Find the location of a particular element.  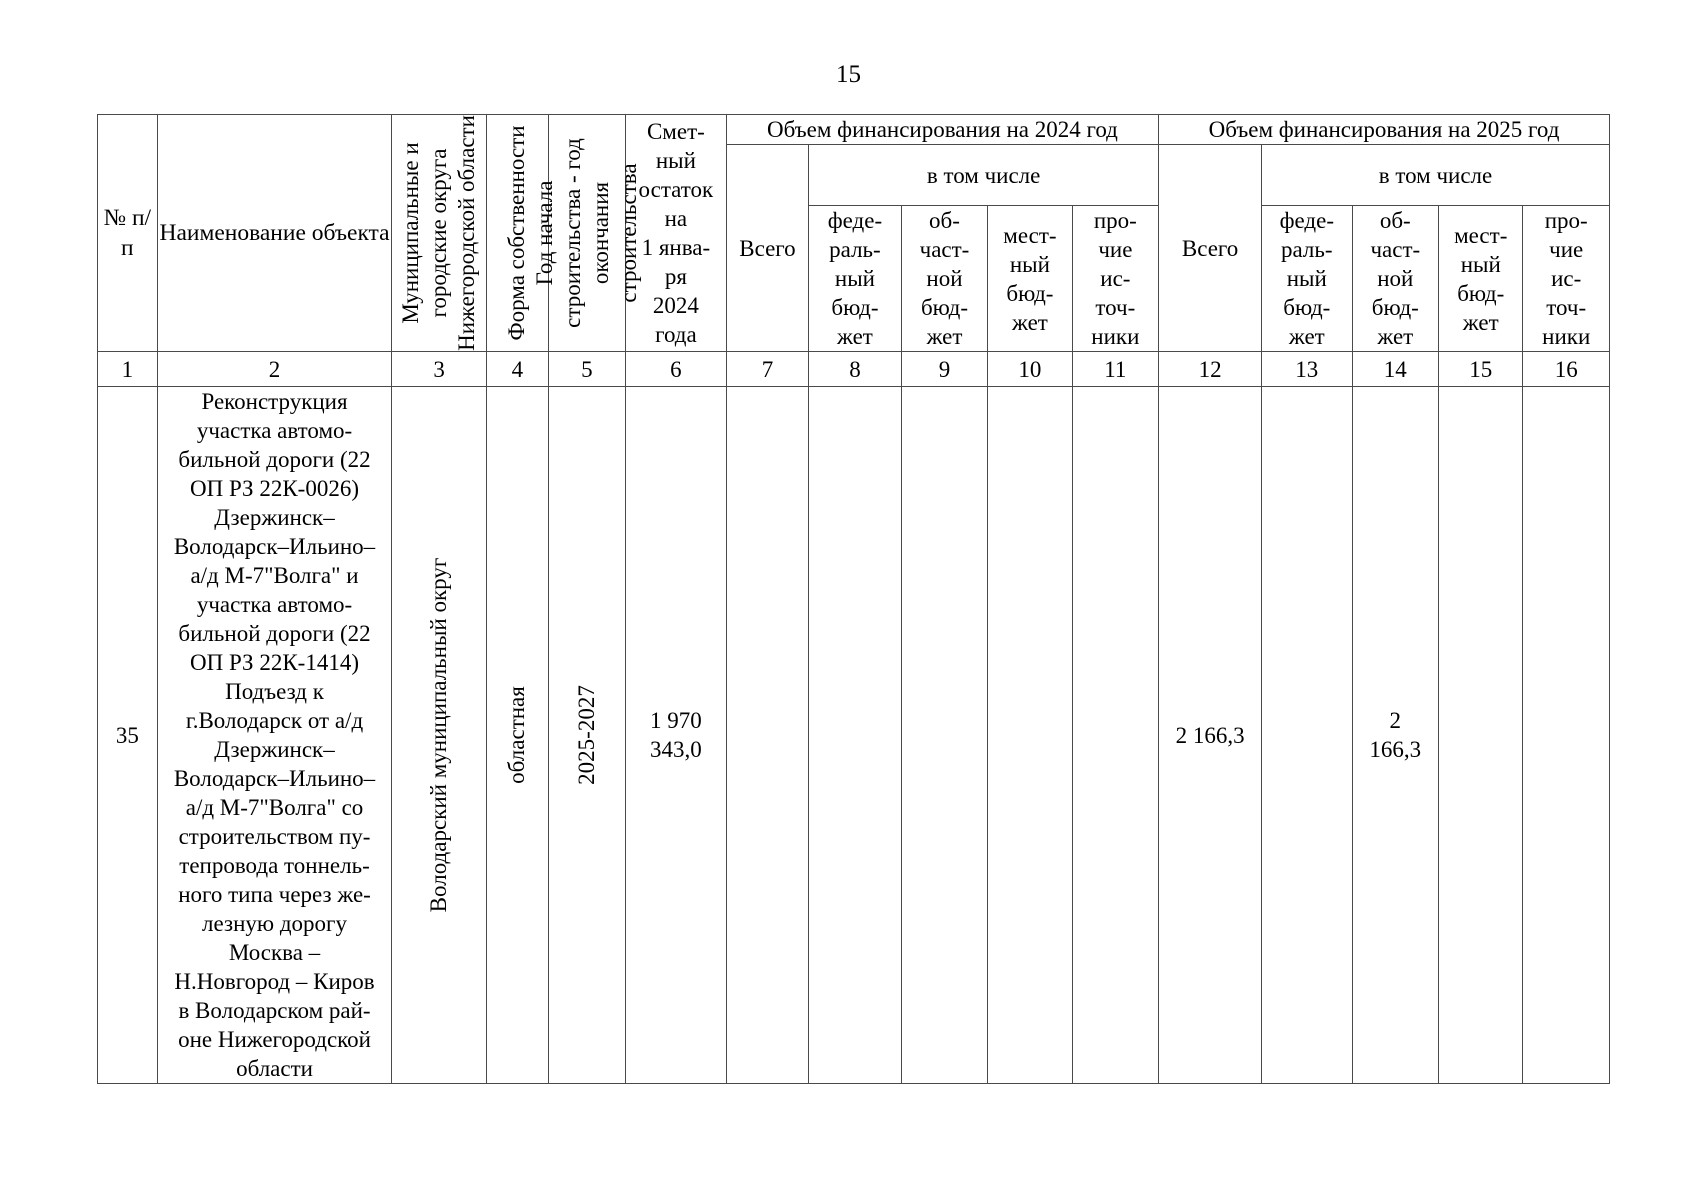

row-2024-total is located at coordinates (767, 735).